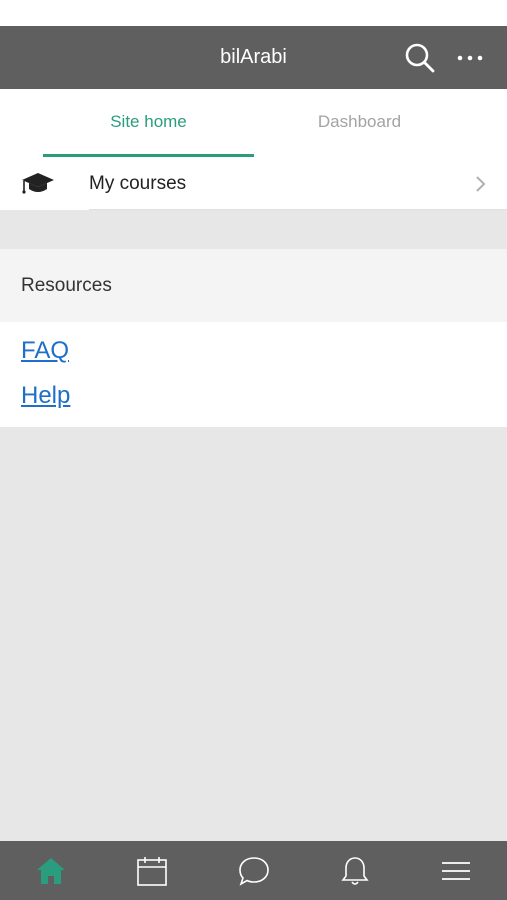 The width and height of the screenshot is (507, 900). What do you see at coordinates (253, 57) in the screenshot?
I see `top-app-bar: bilArabi` at bounding box center [253, 57].